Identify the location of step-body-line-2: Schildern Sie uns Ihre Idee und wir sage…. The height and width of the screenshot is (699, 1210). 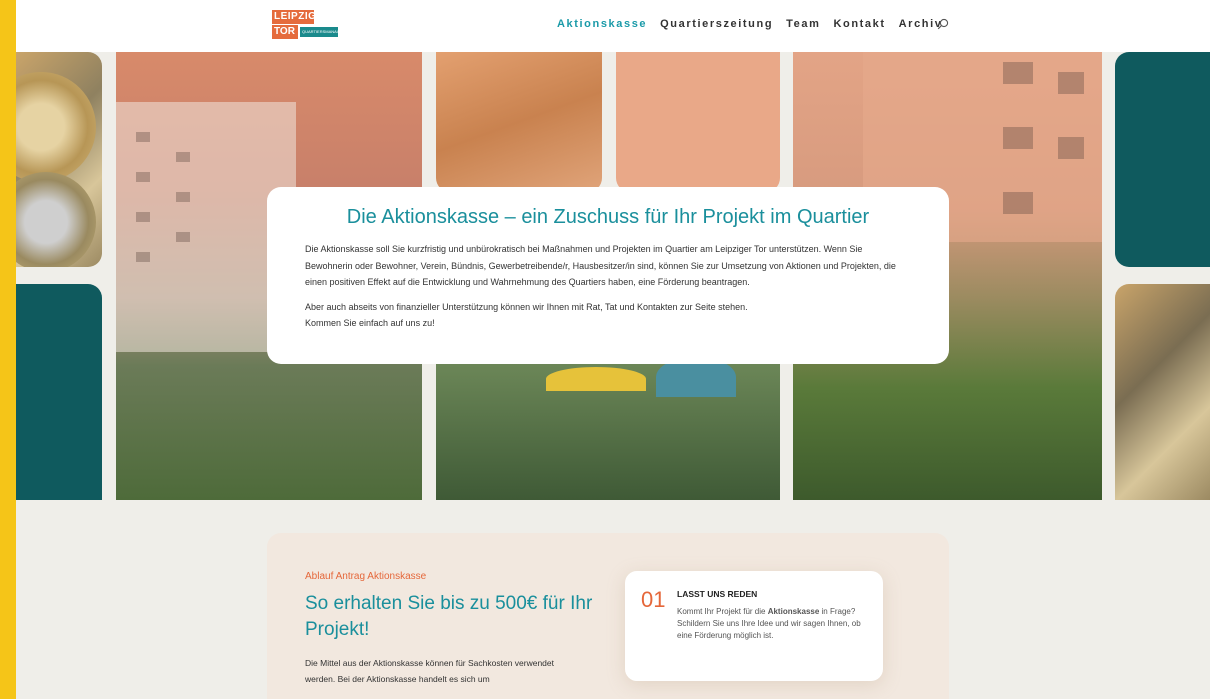
(769, 629).